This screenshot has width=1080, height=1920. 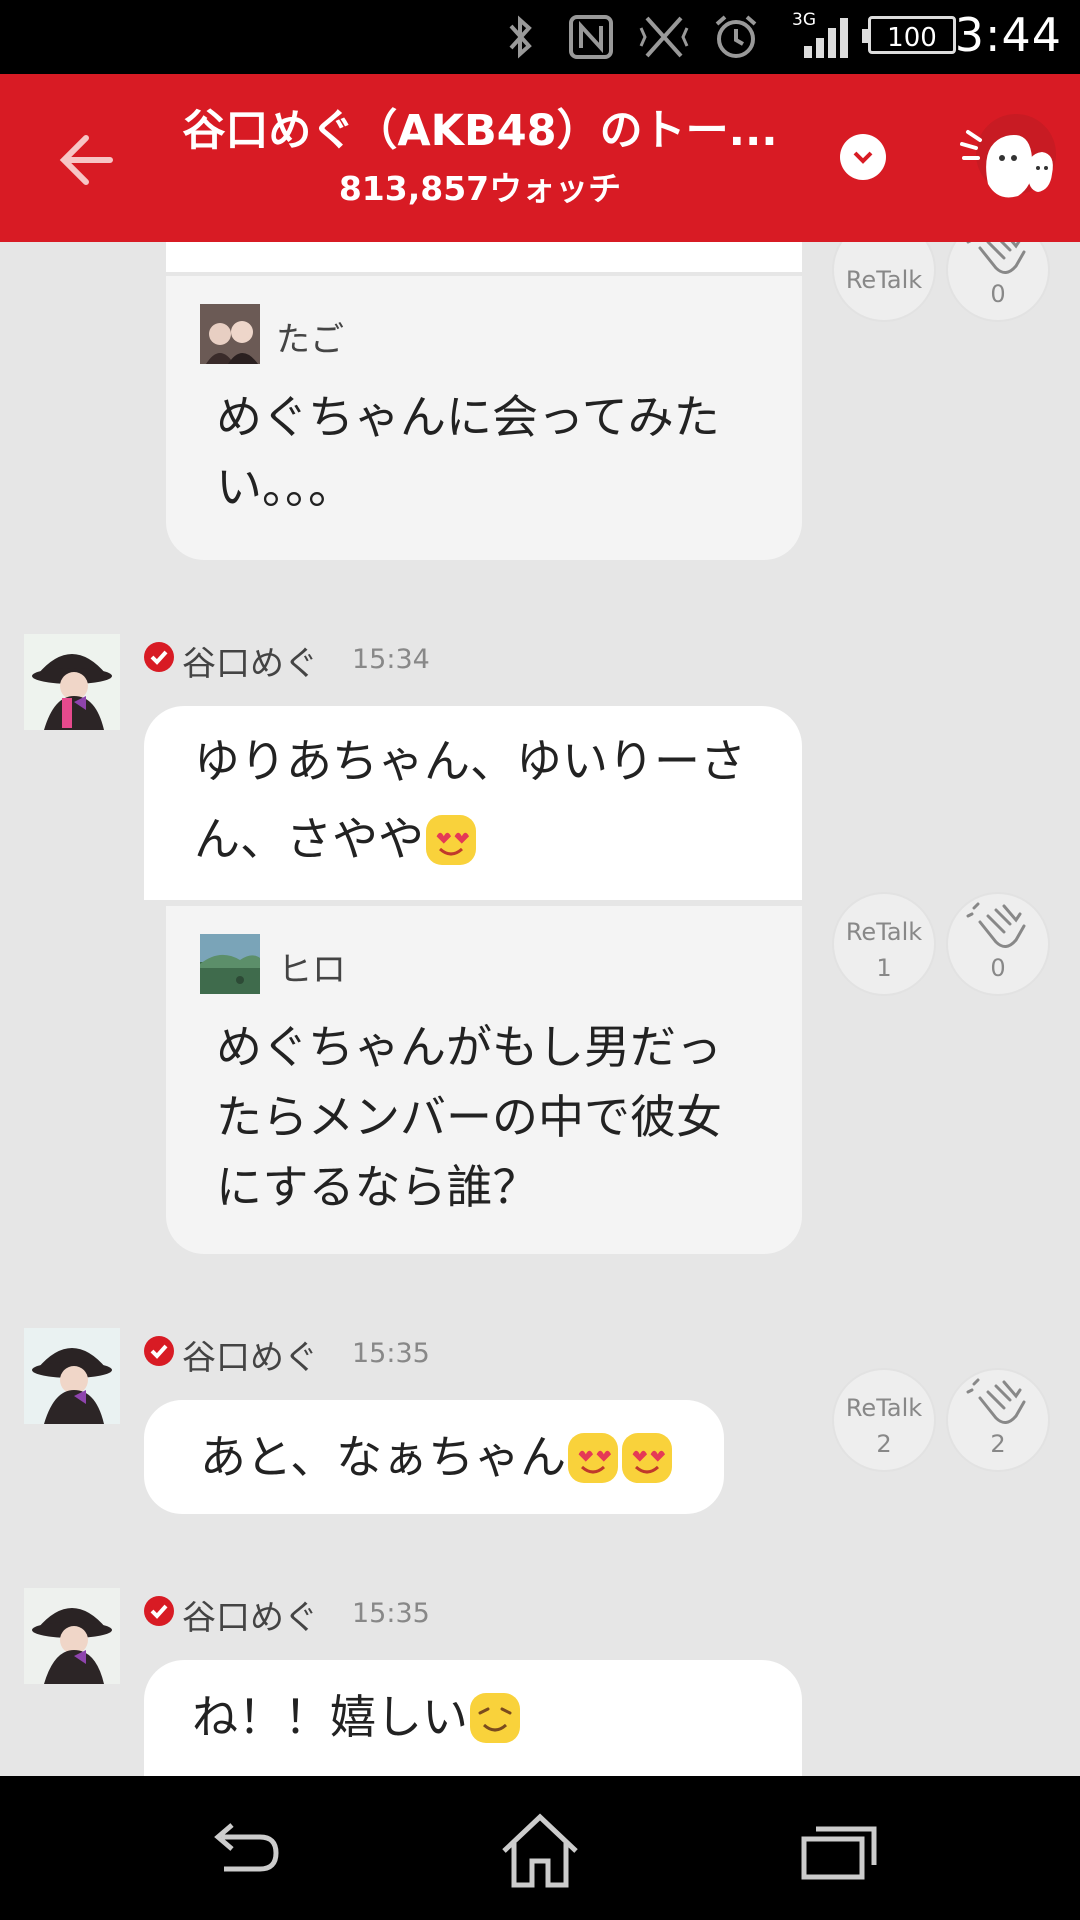 I want to click on reply-card: たご めぐちゃんに会ってみた い。。。, so click(x=484, y=418).